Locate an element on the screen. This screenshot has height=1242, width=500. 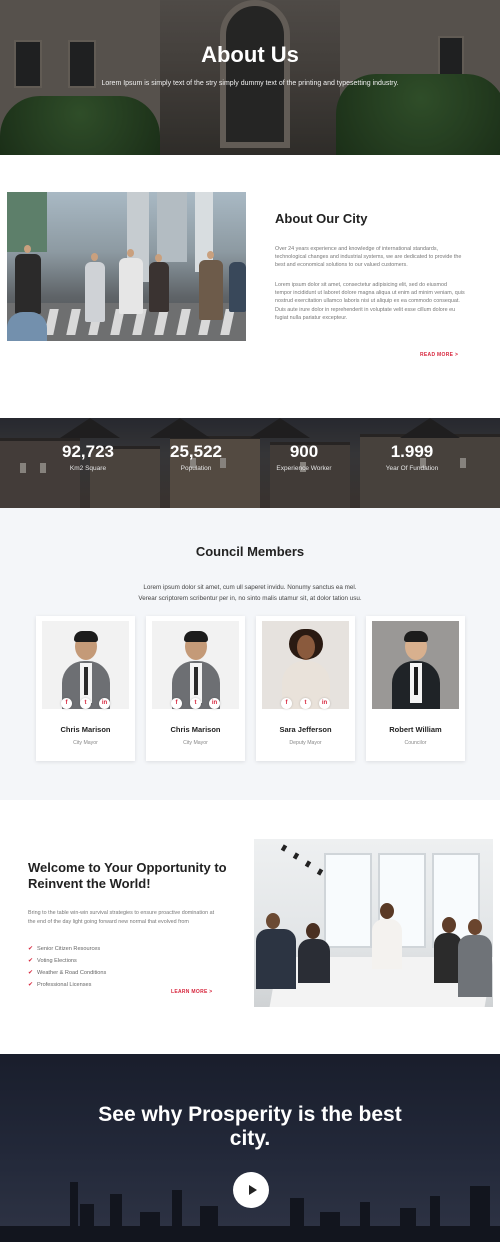
stat-label: Year Of Fundation is located at coordinates (412, 468).